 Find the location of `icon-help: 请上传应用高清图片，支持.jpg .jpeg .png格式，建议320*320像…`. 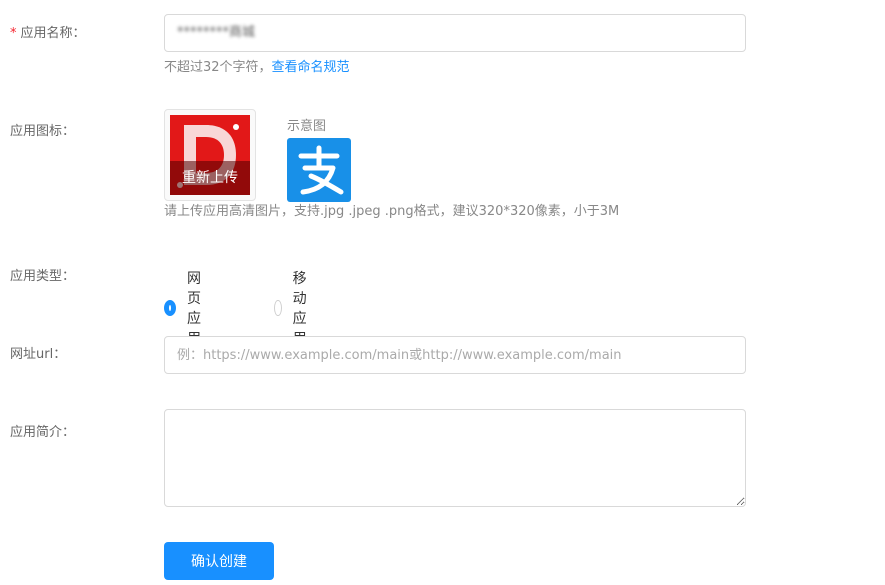

icon-help: 请上传应用高清图片，支持.jpg .jpeg .png格式，建议320*320像… is located at coordinates (392, 211).